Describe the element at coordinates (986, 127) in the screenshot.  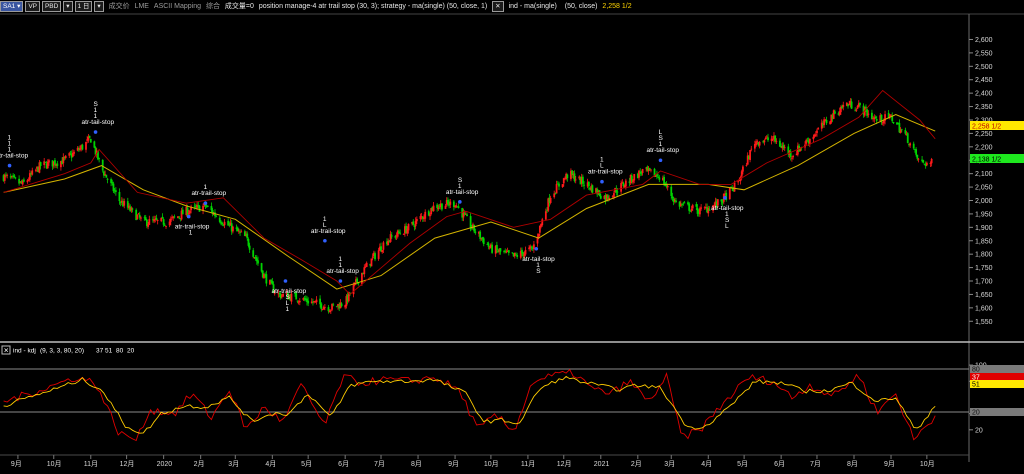
I see `ma-badge-text: 2,258 1/2` at that location.